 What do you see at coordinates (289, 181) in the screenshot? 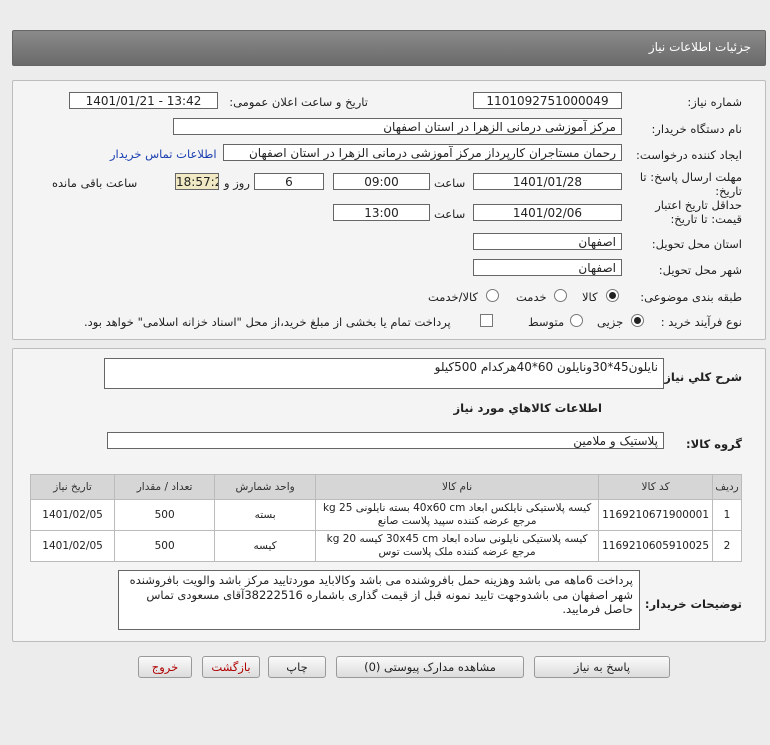
I see `days-field: 6` at bounding box center [289, 181].